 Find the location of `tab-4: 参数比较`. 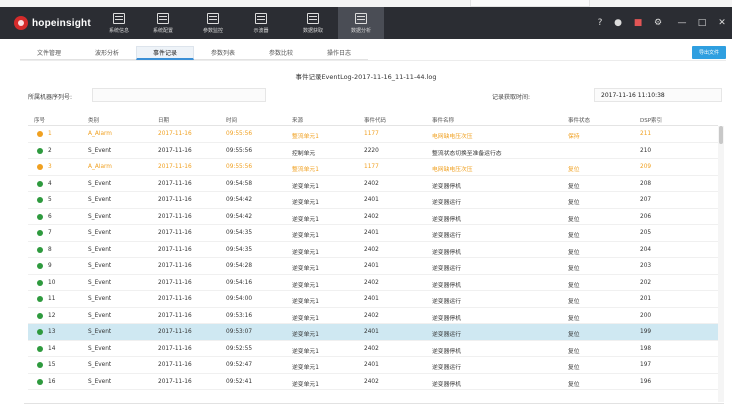

tab-4: 参数比较 is located at coordinates (281, 53).